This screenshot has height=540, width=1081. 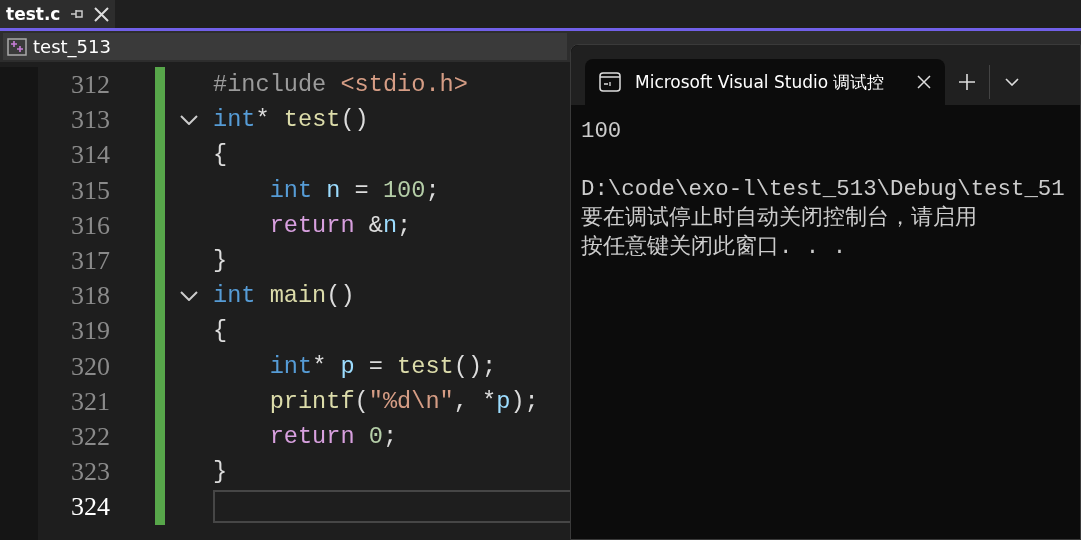 What do you see at coordinates (90, 436) in the screenshot?
I see `line-number: 322` at bounding box center [90, 436].